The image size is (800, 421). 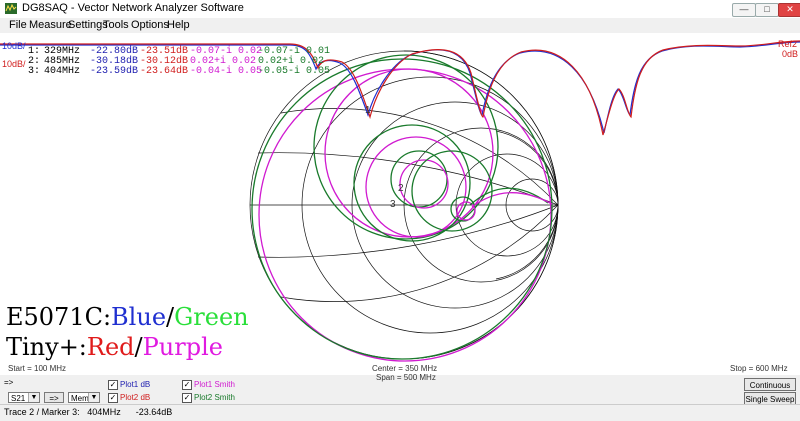 What do you see at coordinates (114, 71) in the screenshot?
I see `marker-val-blue: -23.59dB` at bounding box center [114, 71].